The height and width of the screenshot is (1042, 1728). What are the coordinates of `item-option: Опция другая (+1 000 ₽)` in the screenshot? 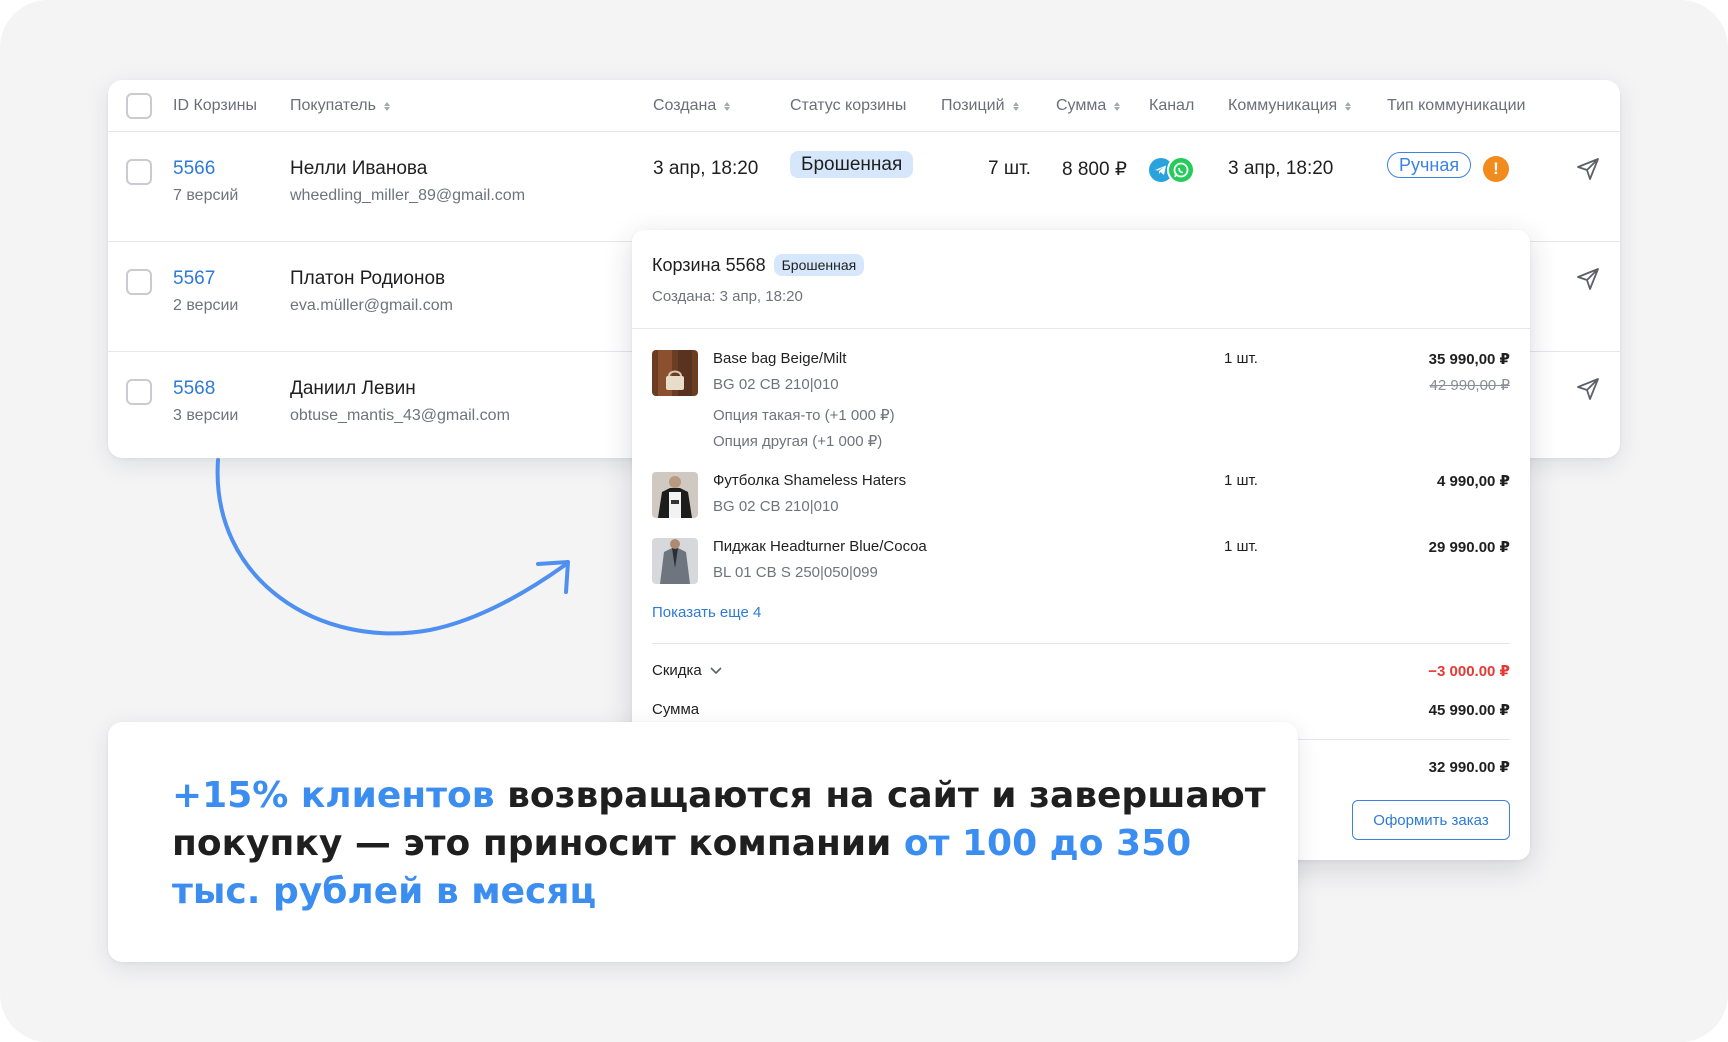 It's located at (798, 441).